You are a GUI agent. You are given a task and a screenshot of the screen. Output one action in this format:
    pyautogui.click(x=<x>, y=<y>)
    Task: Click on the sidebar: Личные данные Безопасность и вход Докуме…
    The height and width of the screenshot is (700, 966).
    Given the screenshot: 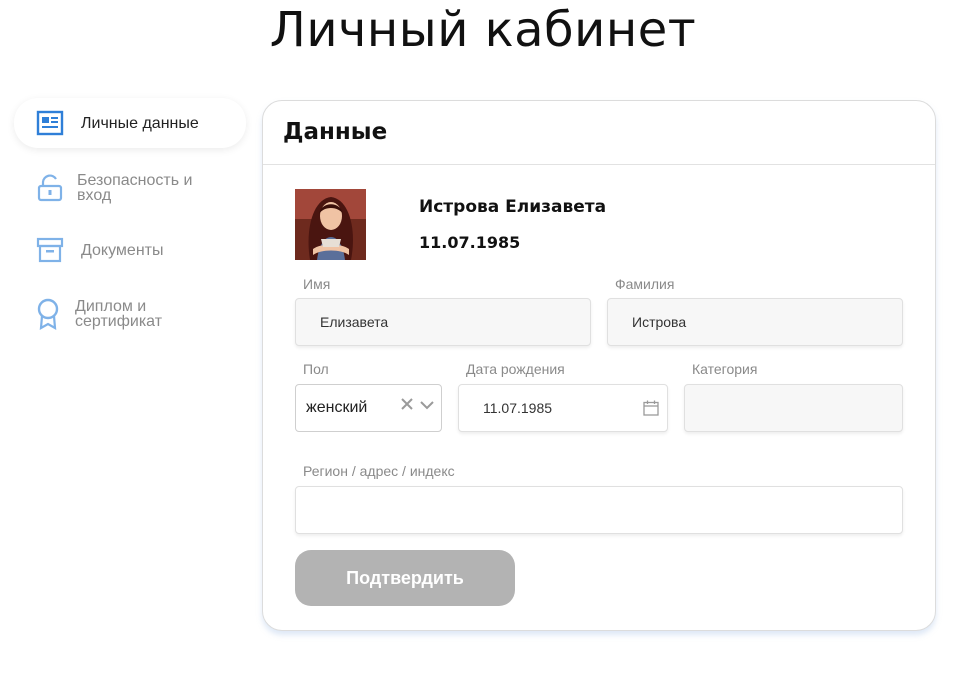 What is the action you would take?
    pyautogui.click(x=130, y=214)
    